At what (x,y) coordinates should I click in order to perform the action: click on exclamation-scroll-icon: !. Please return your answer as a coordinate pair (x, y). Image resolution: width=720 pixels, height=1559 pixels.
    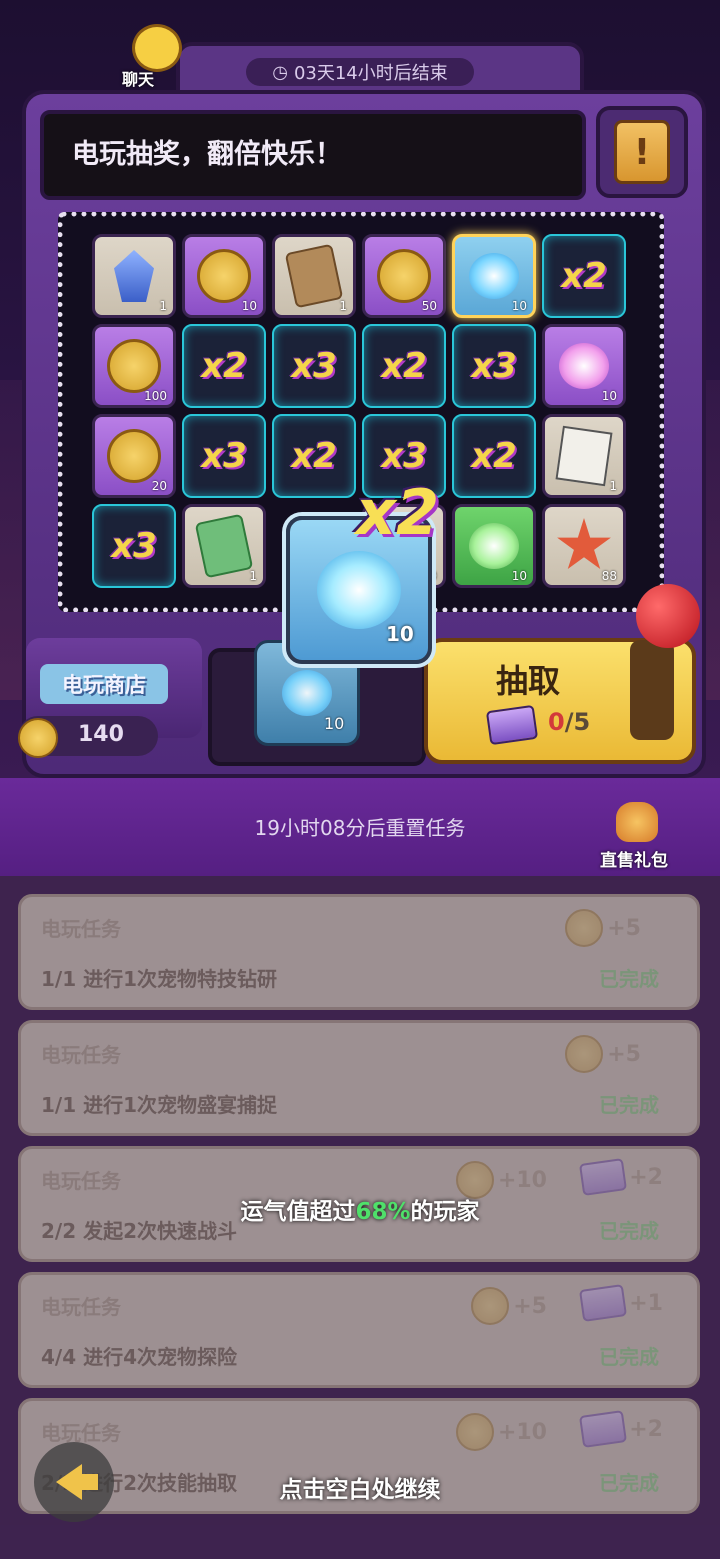
    Looking at the image, I should click on (642, 152).